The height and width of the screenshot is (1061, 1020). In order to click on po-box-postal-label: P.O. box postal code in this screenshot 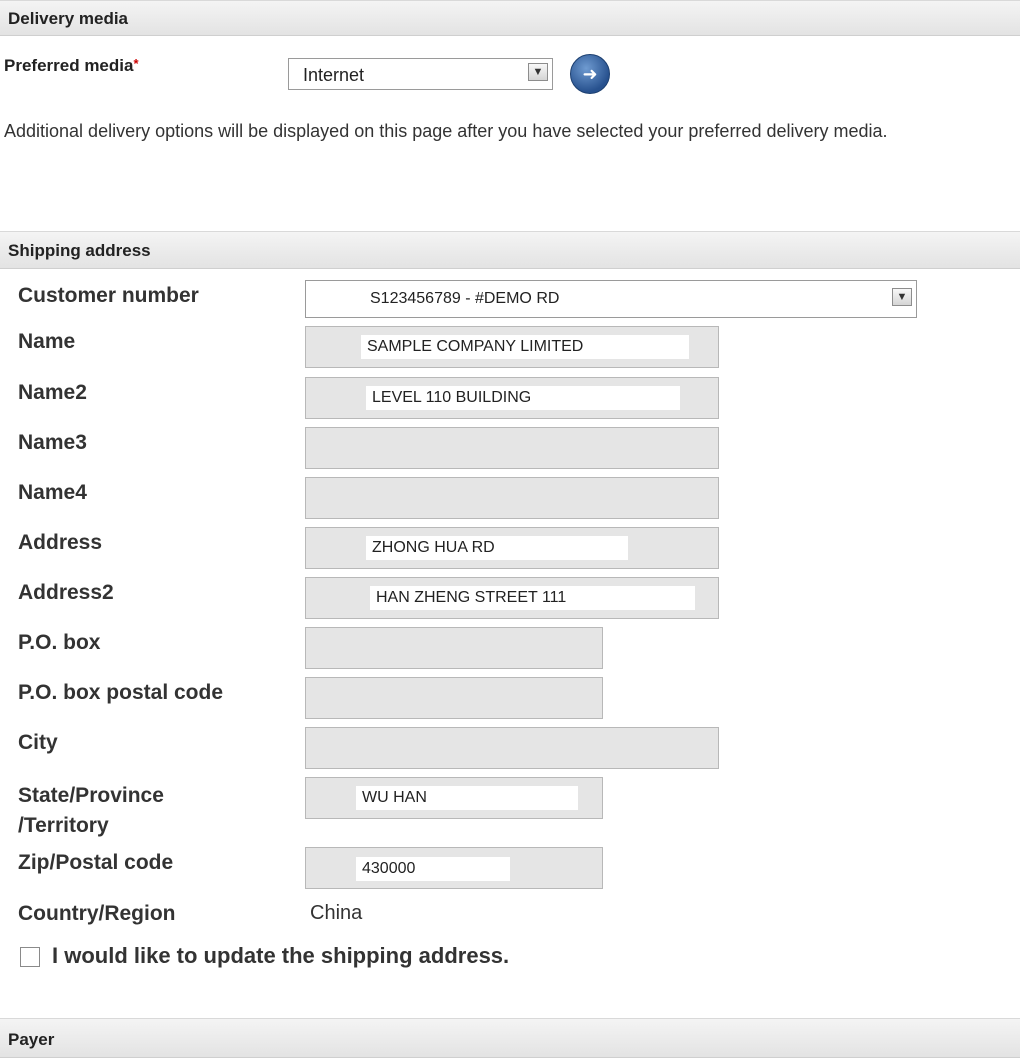, I will do `click(120, 692)`.